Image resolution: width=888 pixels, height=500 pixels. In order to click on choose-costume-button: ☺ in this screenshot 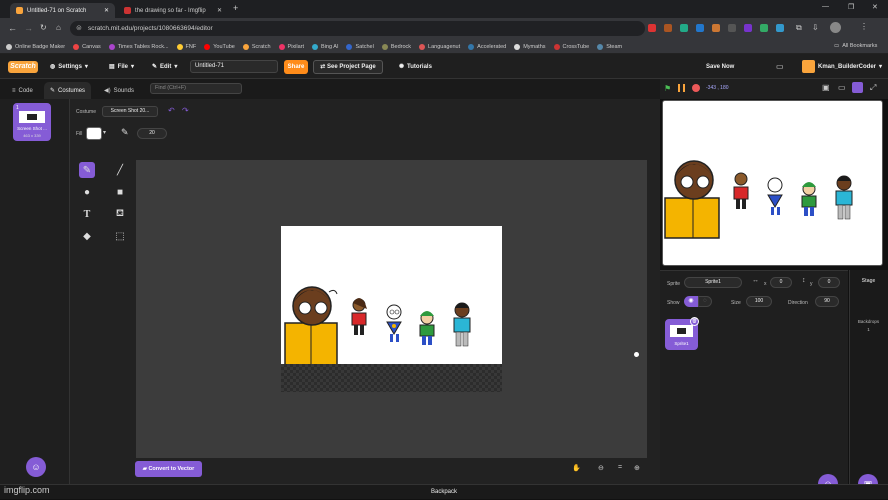, I will do `click(36, 467)`.